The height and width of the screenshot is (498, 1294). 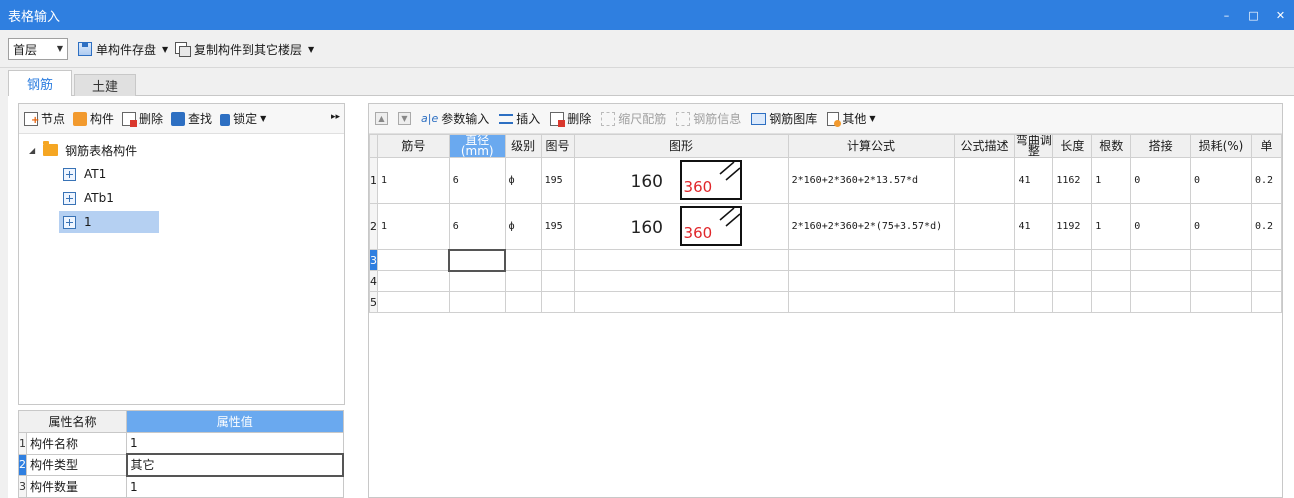 I want to click on rebar-library-button: 钢筋图库, so click(x=784, y=118).